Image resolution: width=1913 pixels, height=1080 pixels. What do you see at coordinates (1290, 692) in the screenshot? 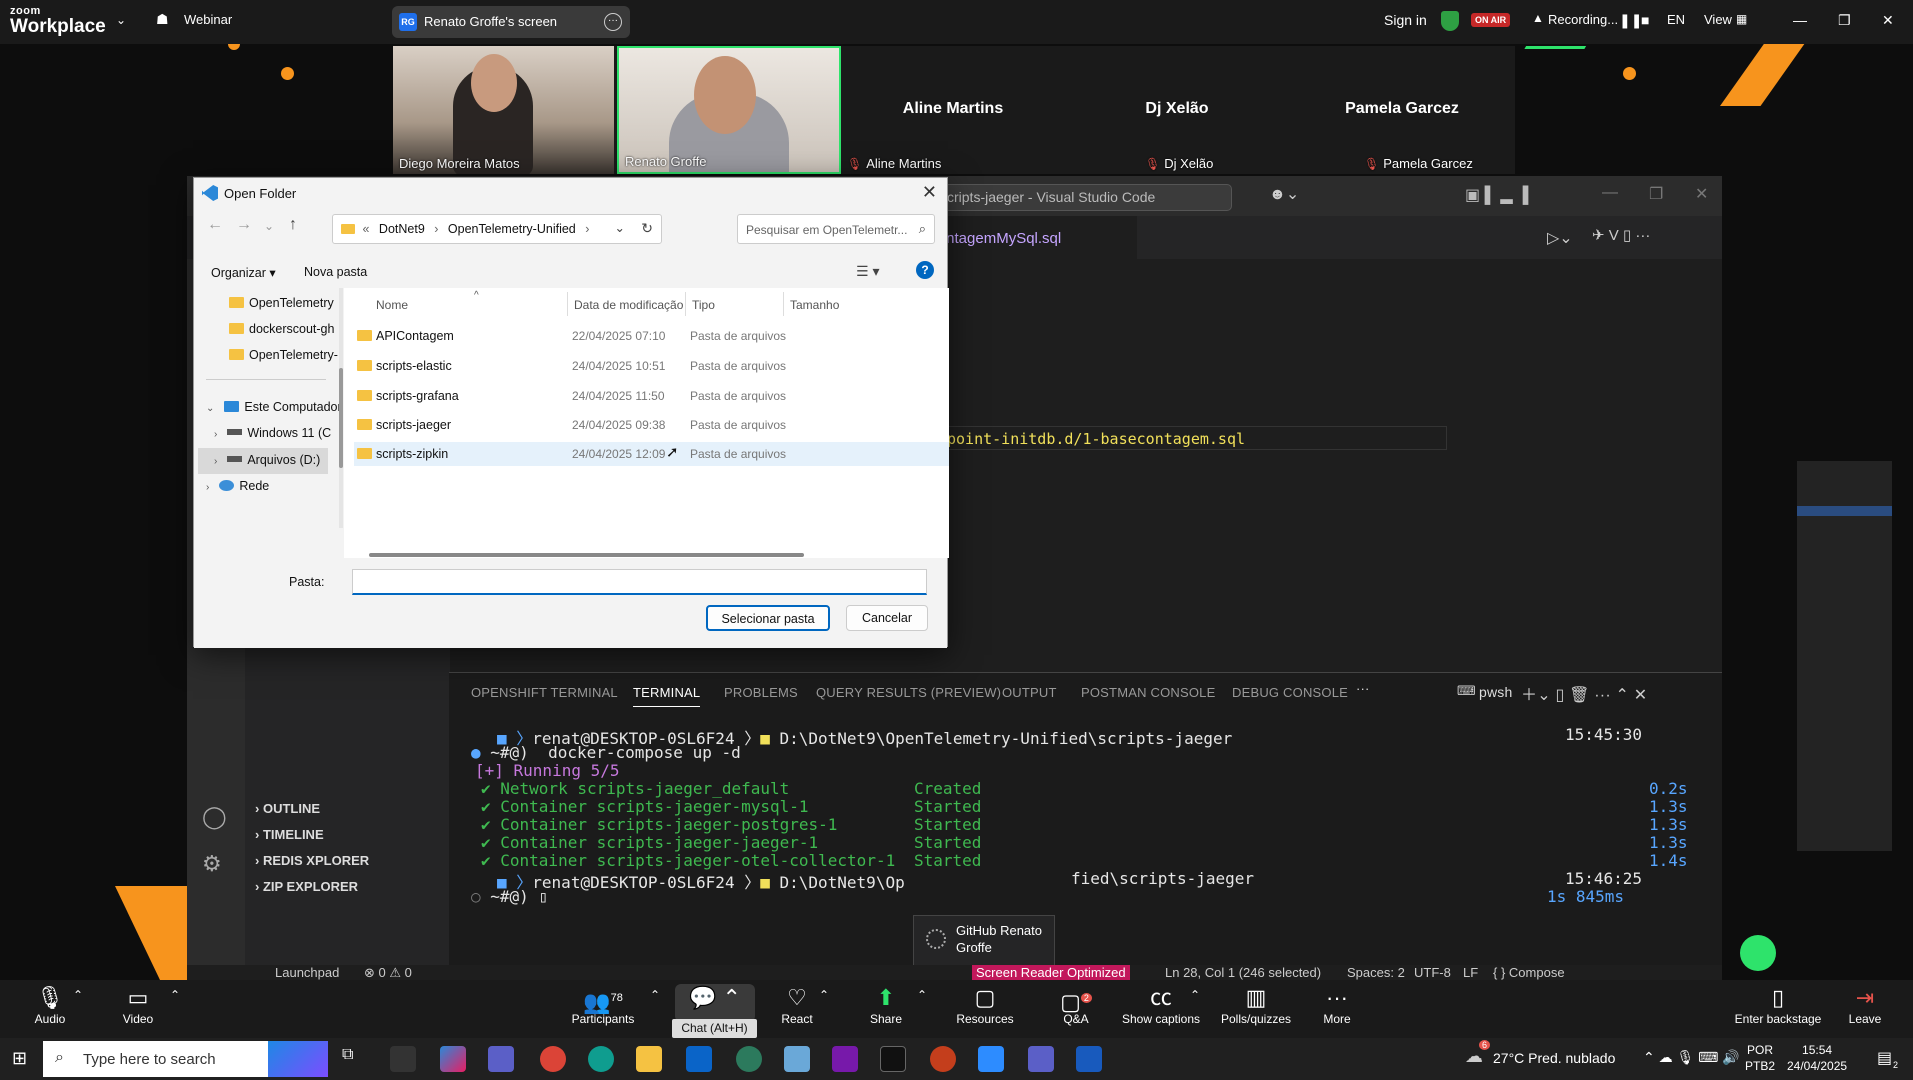
I see `tab-debug: DEBUG CONSOLE` at bounding box center [1290, 692].